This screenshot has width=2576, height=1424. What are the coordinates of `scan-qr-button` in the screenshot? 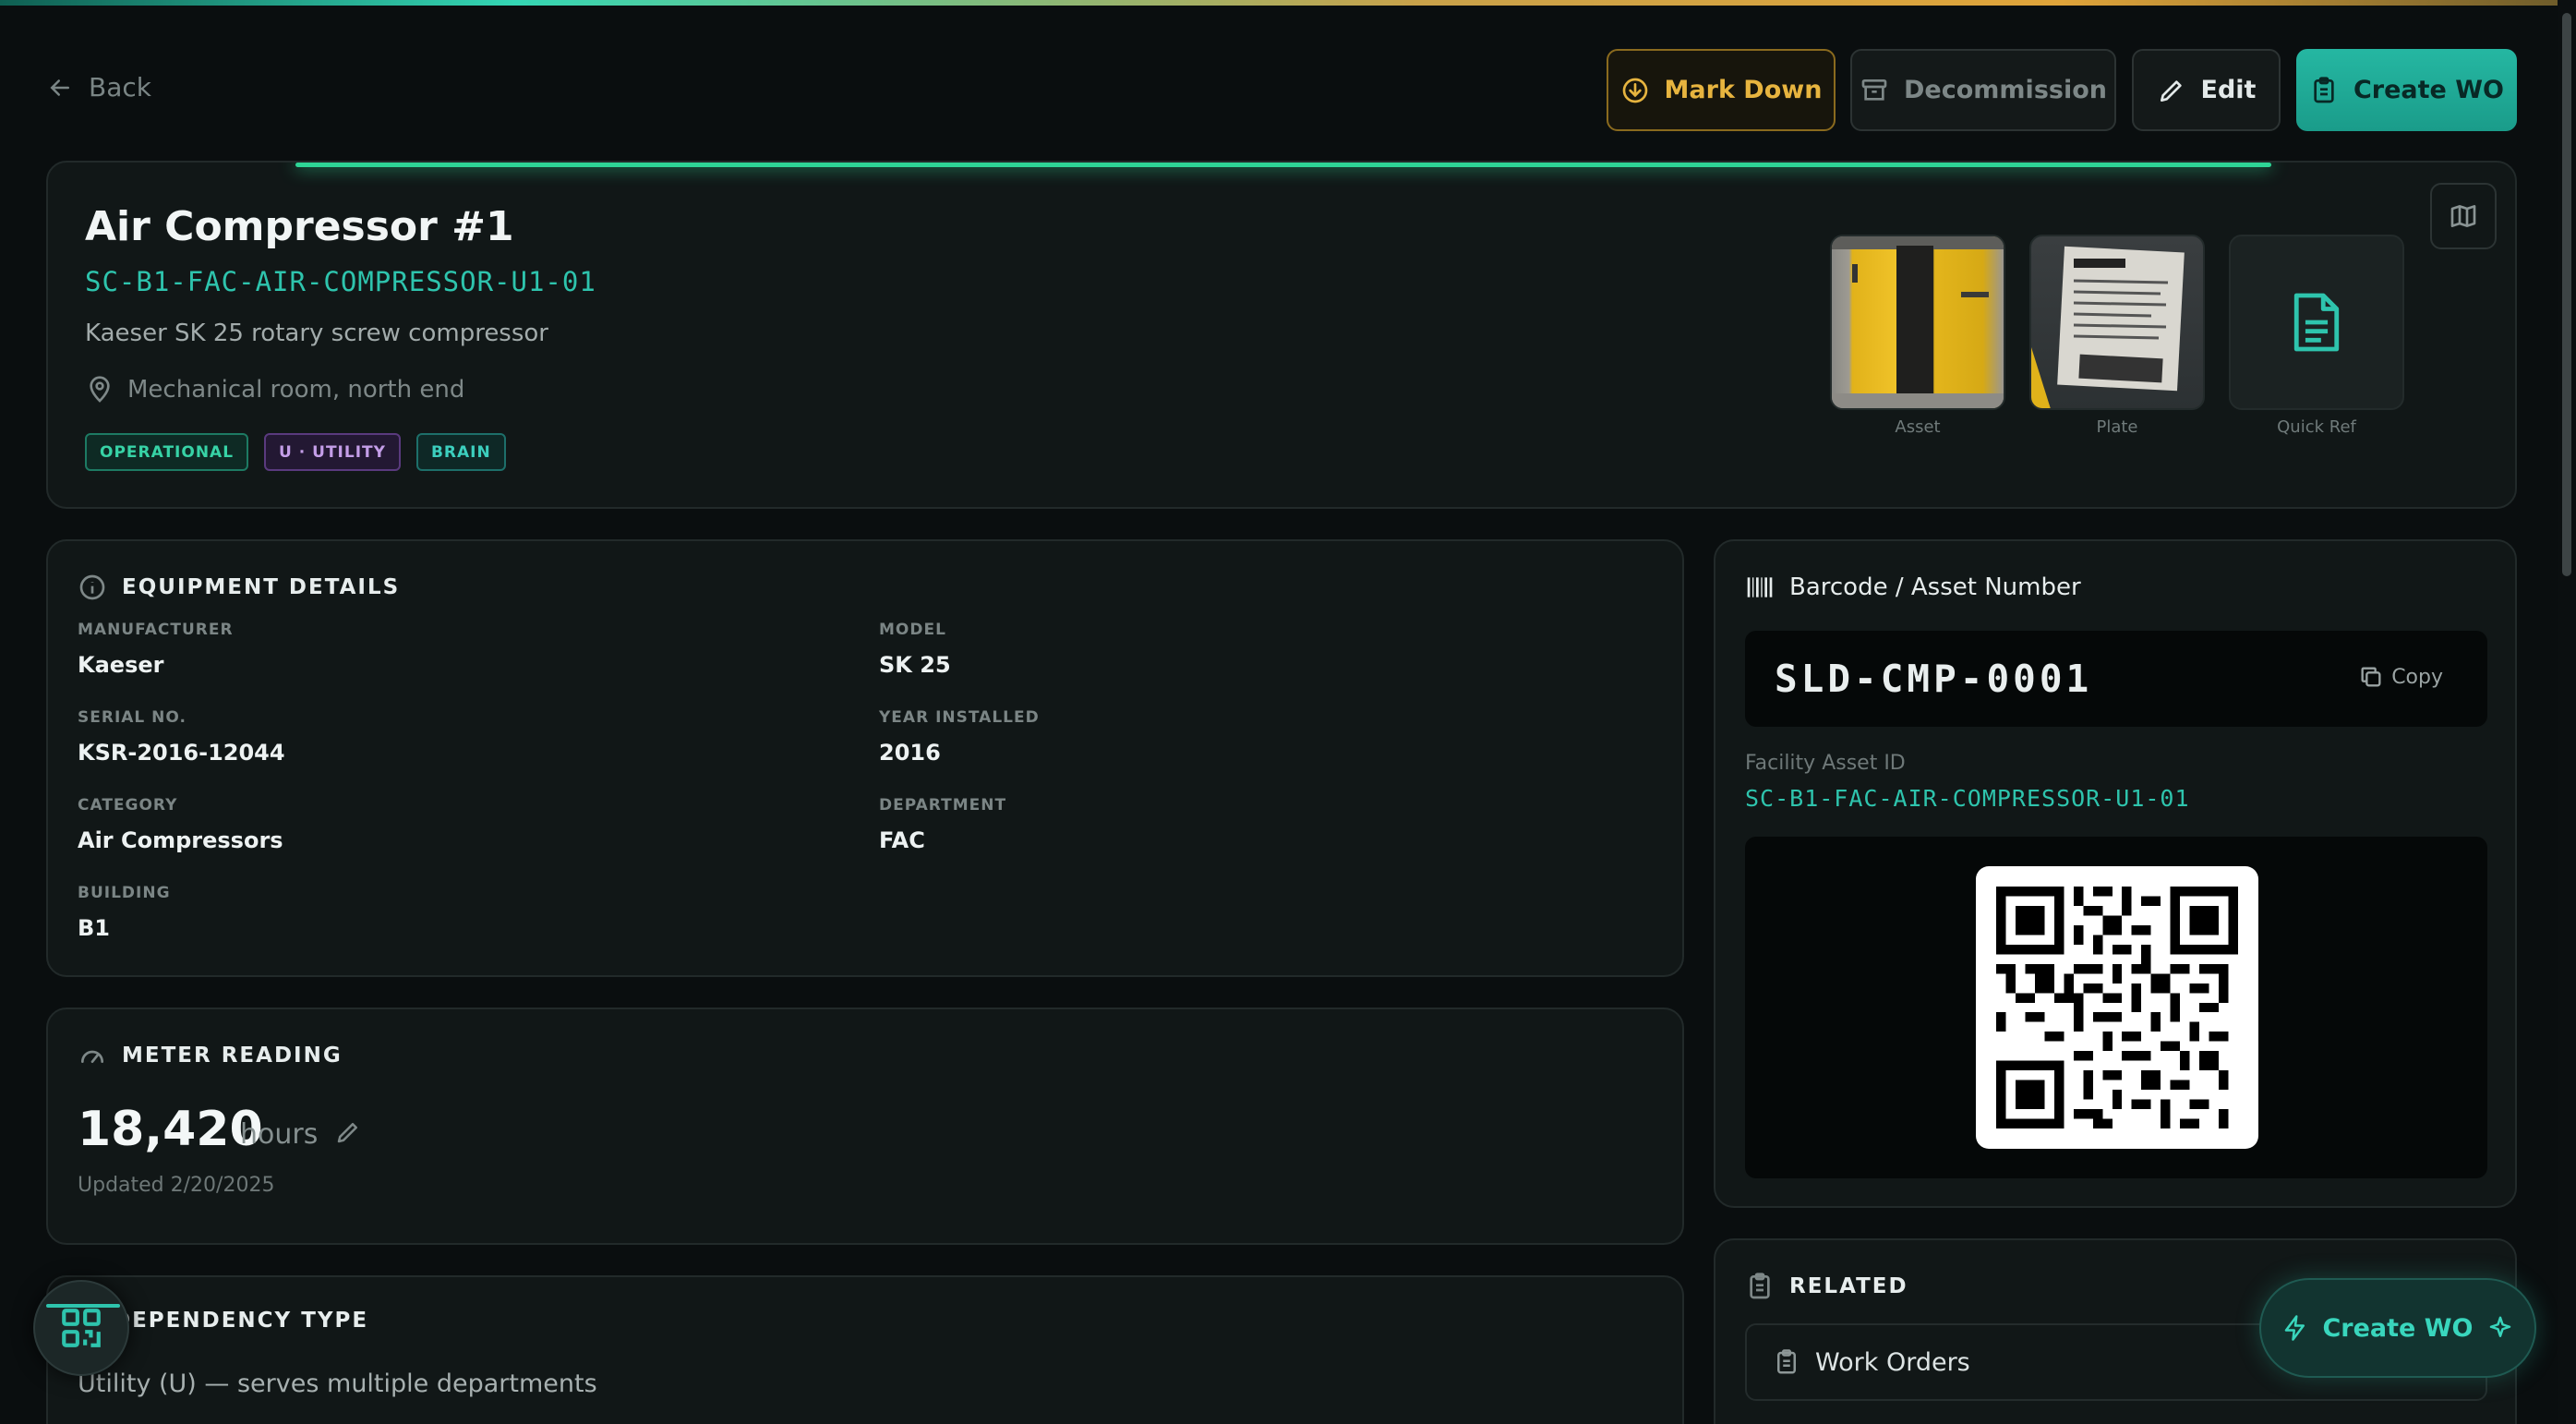 It's located at (81, 1328).